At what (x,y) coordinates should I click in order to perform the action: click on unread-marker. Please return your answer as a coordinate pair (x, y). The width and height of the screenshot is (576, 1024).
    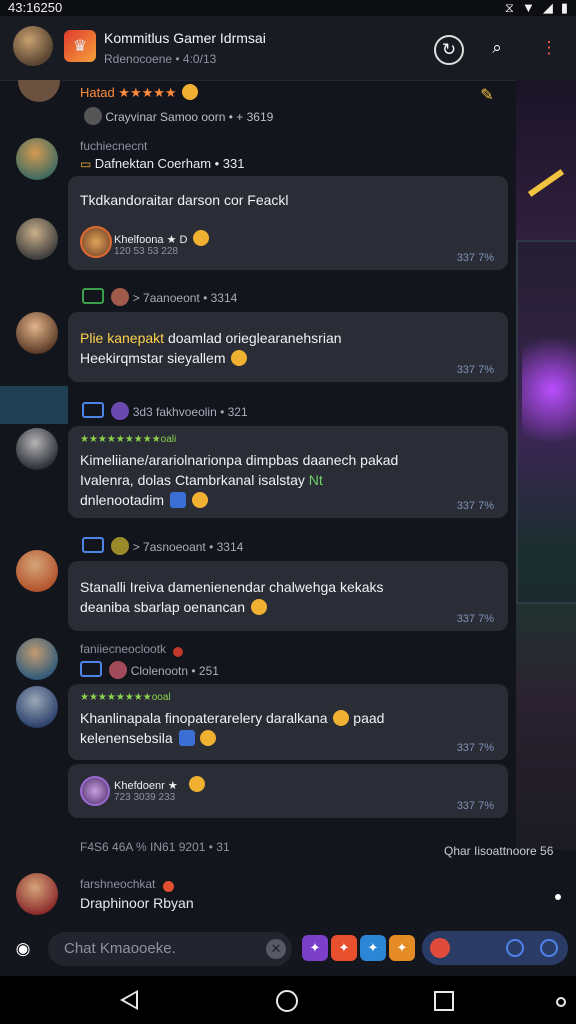
    Looking at the image, I should click on (34, 405).